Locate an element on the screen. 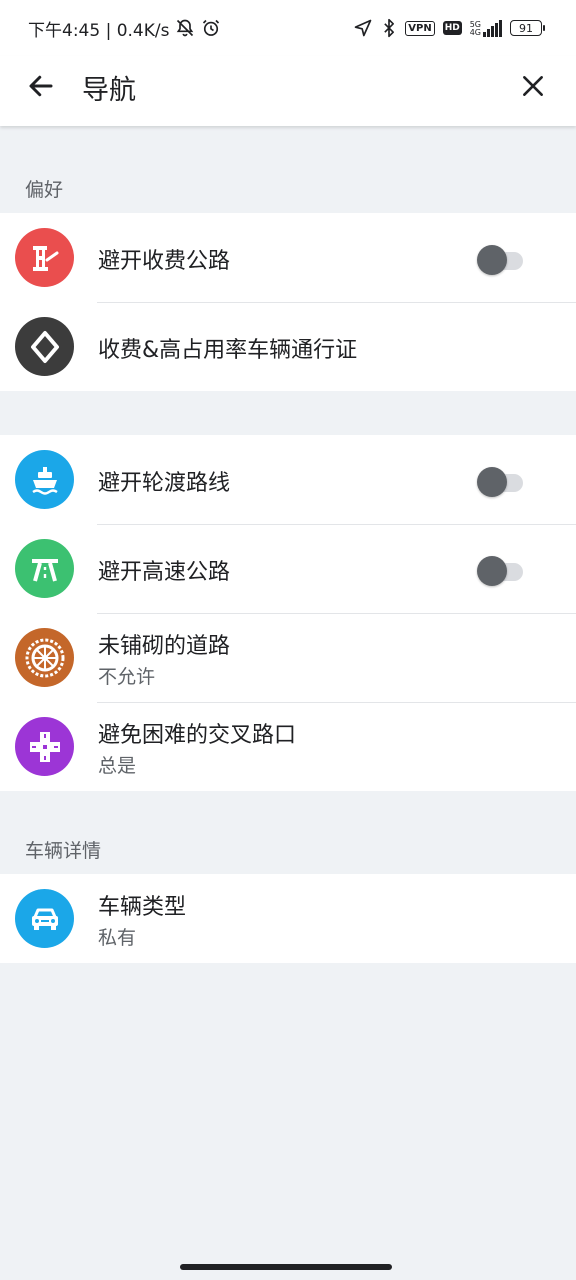  status-left: 下午4:45 | 0.4K/s is located at coordinates (124, 28).